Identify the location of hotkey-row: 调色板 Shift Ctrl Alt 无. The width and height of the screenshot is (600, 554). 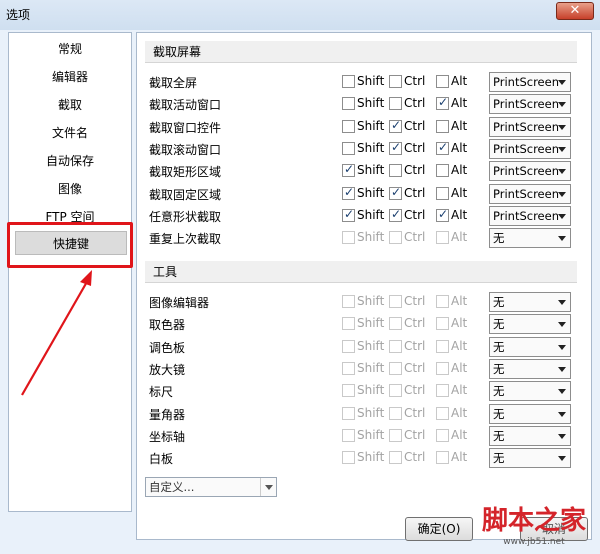
(364, 347).